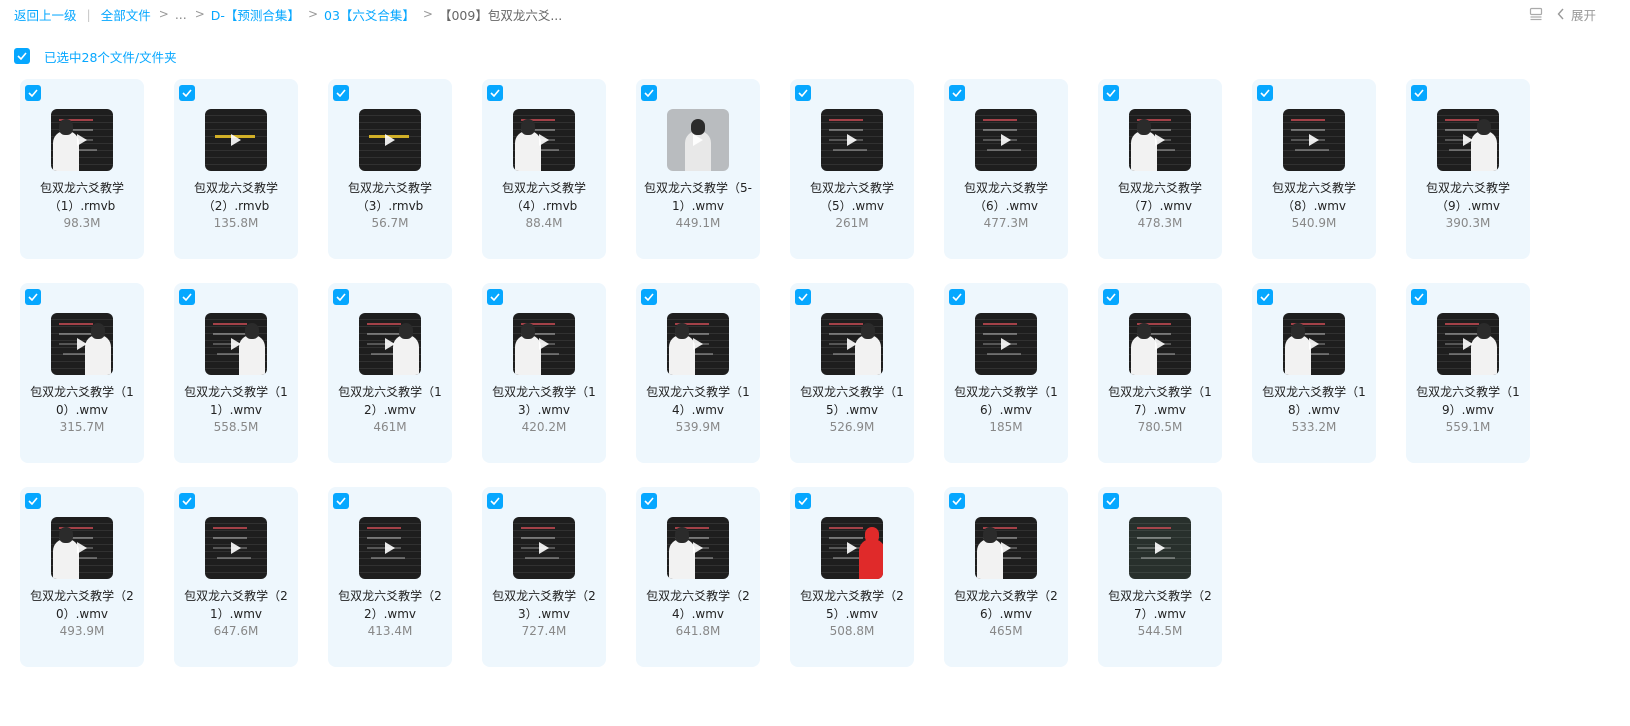 This screenshot has width=1630, height=726. I want to click on file-card: 包双龙六爻教学（7）.wmv 478.3M, so click(1160, 169).